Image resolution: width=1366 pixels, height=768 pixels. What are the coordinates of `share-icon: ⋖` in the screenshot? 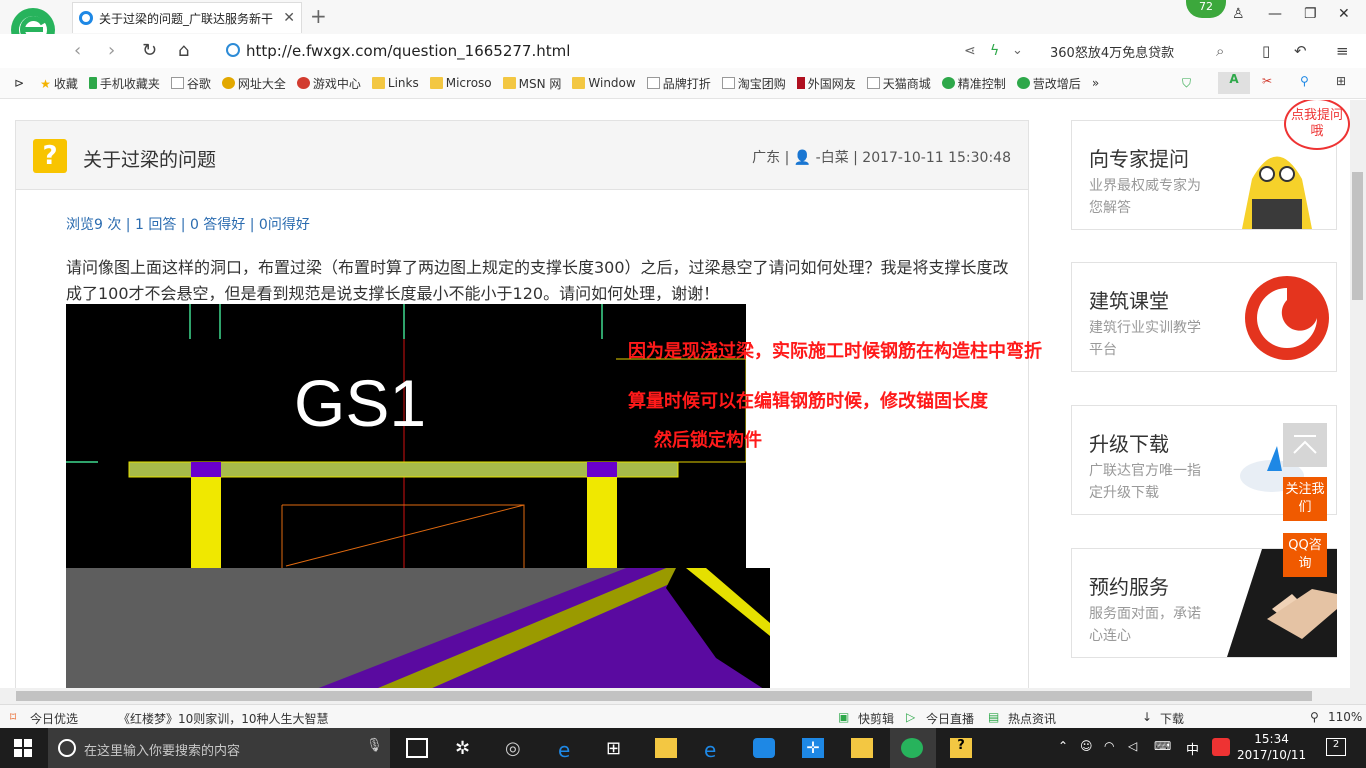 It's located at (970, 51).